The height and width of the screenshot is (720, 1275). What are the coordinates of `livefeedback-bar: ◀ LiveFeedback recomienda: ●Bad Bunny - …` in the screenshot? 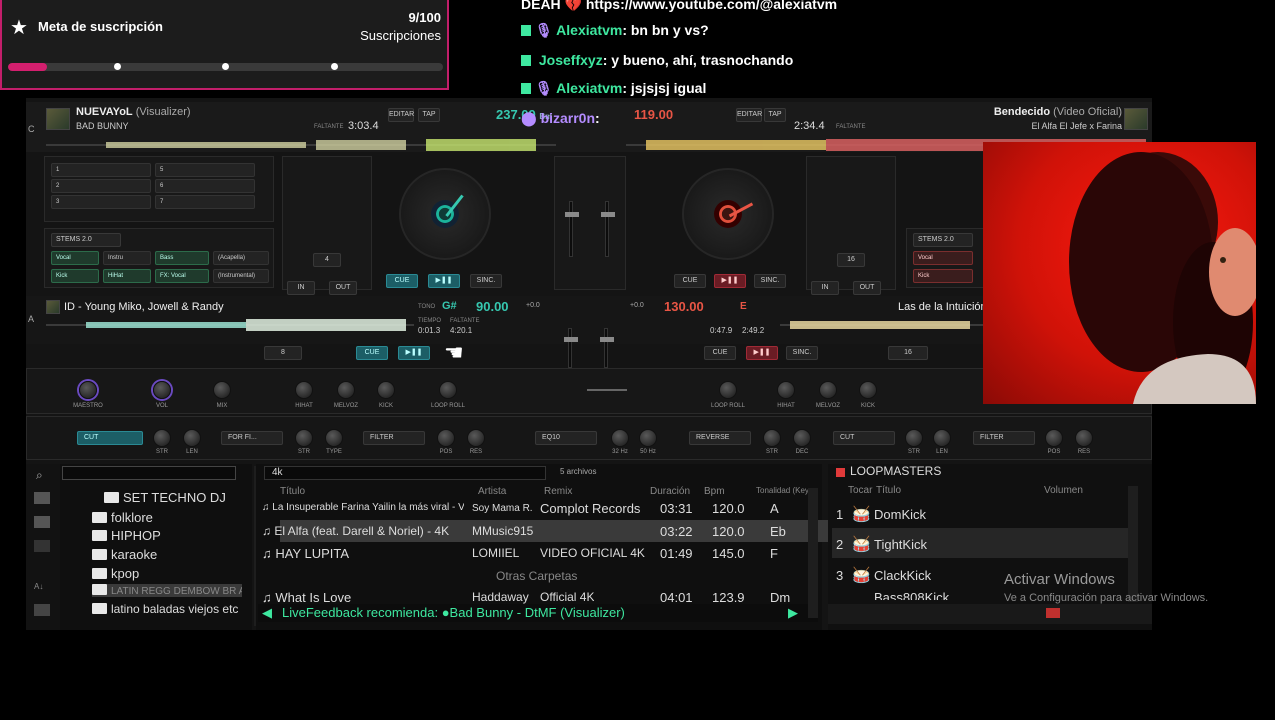 It's located at (538, 613).